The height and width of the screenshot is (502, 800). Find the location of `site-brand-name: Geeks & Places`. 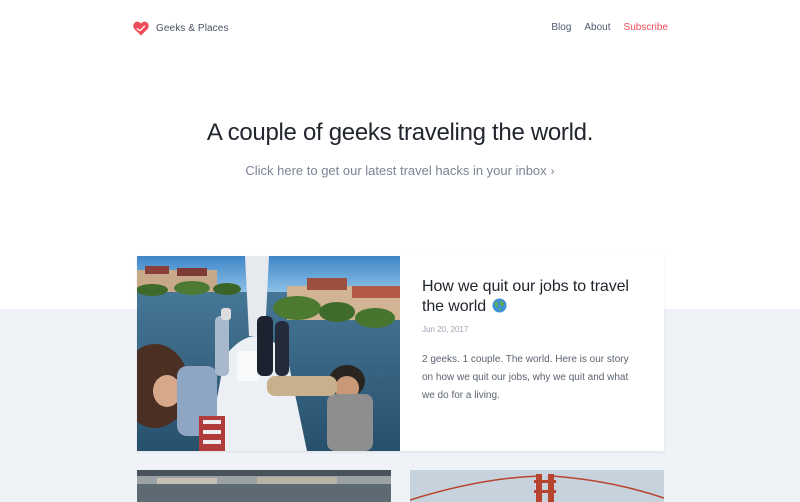

site-brand-name: Geeks & Places is located at coordinates (192, 28).